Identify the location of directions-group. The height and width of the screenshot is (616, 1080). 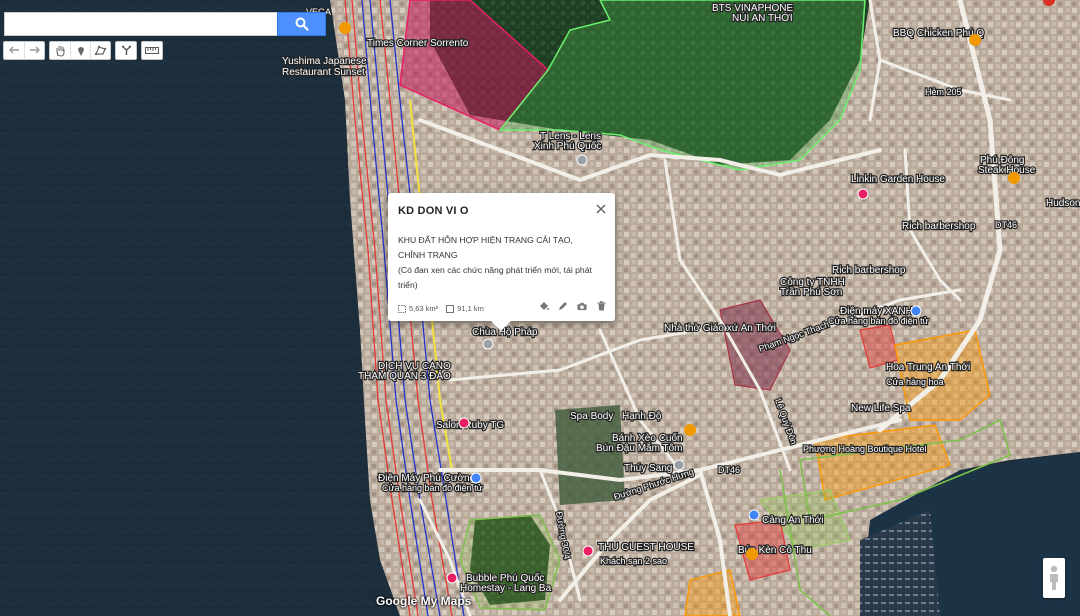
(126, 50).